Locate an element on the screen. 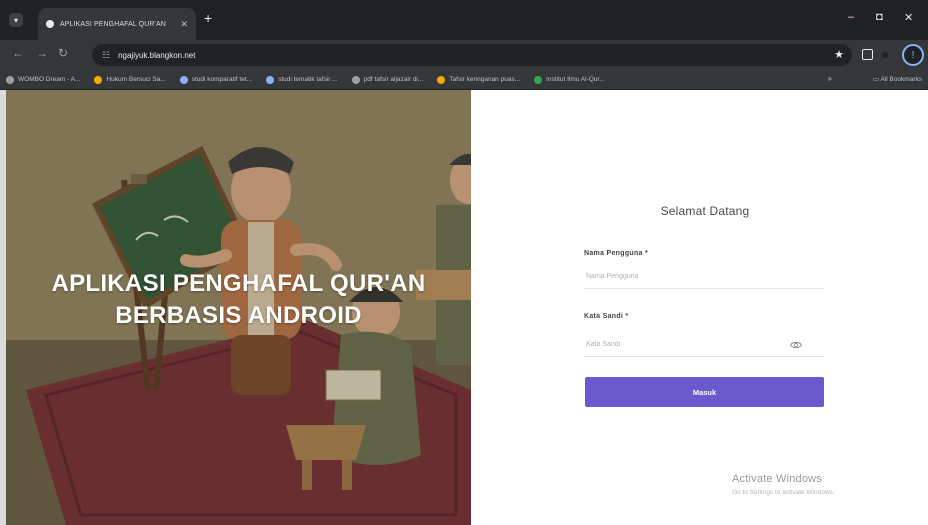 The image size is (928, 525). maximize-icon: ◘ is located at coordinates (879, 17).